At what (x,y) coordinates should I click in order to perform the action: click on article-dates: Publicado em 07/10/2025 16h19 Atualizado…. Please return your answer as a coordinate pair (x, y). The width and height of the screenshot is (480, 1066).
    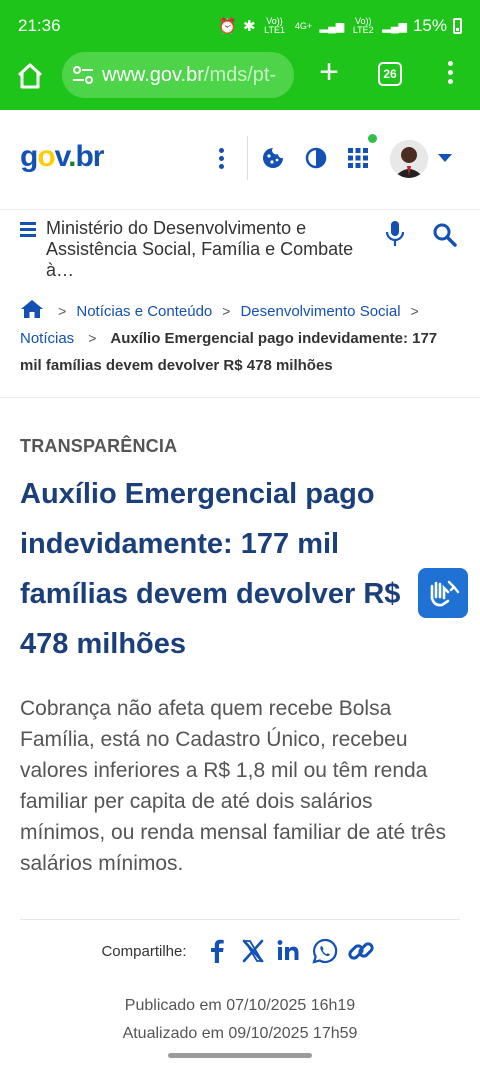
    Looking at the image, I should click on (240, 1020).